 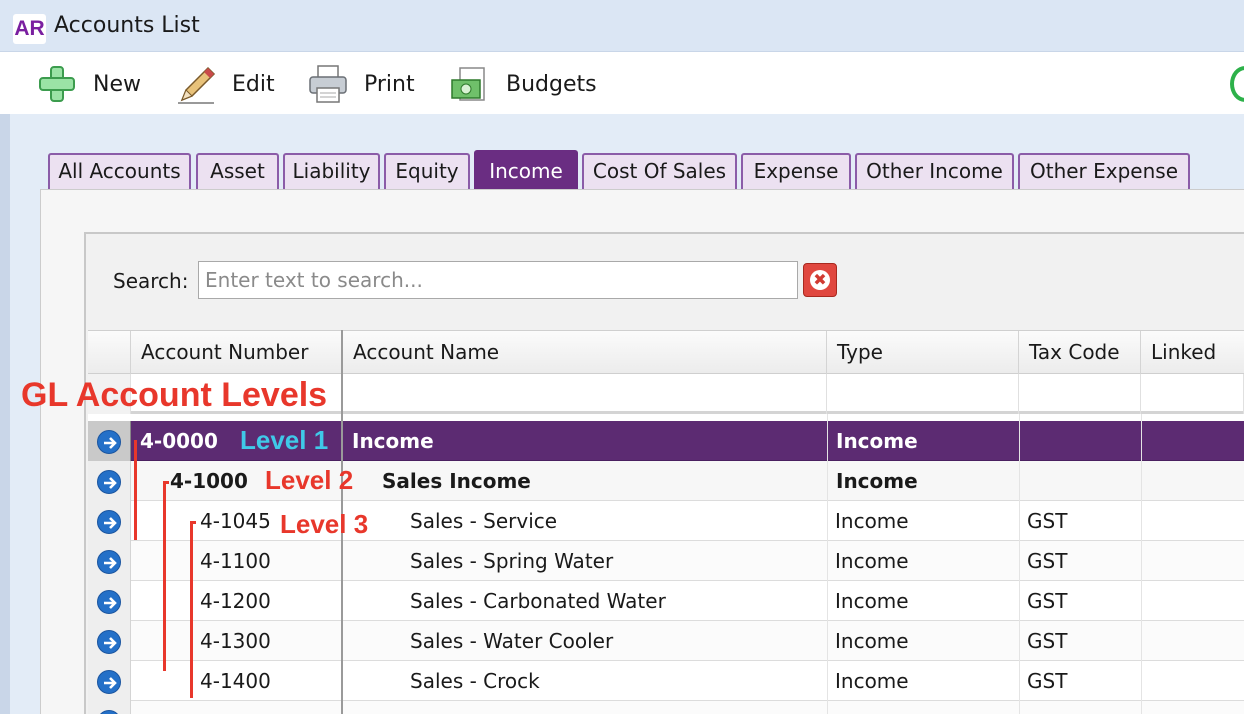 I want to click on clear-search-button: ✖, so click(x=820, y=280).